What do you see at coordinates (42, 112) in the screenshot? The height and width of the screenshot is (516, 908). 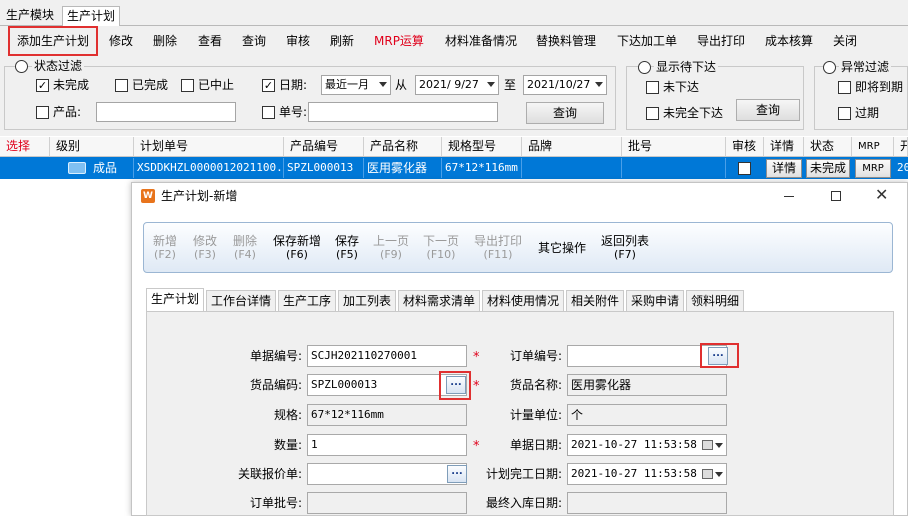 I see `product-checkbox` at bounding box center [42, 112].